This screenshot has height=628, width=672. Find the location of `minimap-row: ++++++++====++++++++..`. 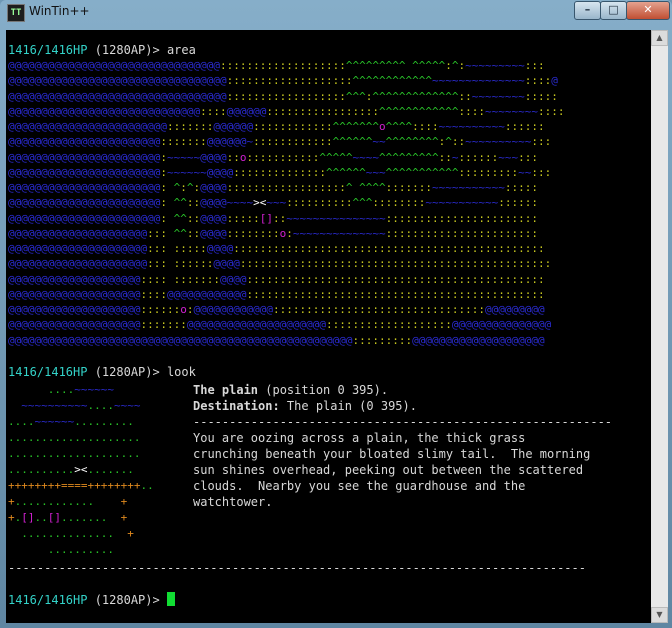

minimap-row: ++++++++====++++++++.. is located at coordinates (81, 485).